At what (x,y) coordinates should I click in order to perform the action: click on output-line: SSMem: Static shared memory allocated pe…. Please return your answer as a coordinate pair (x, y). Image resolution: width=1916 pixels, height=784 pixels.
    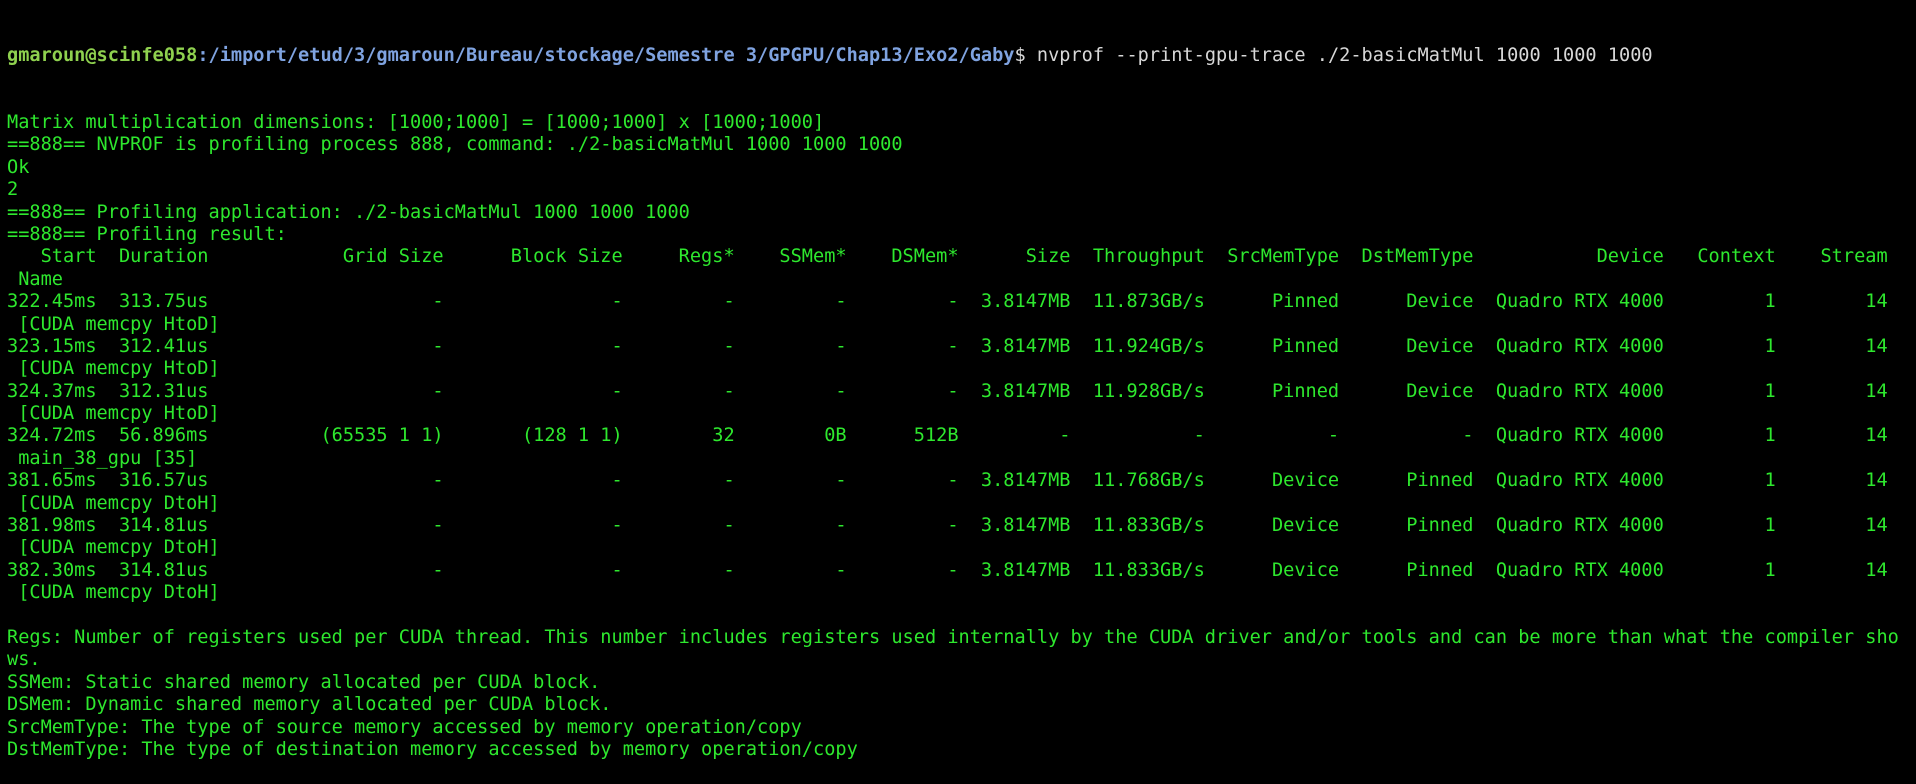
    Looking at the image, I should click on (304, 682).